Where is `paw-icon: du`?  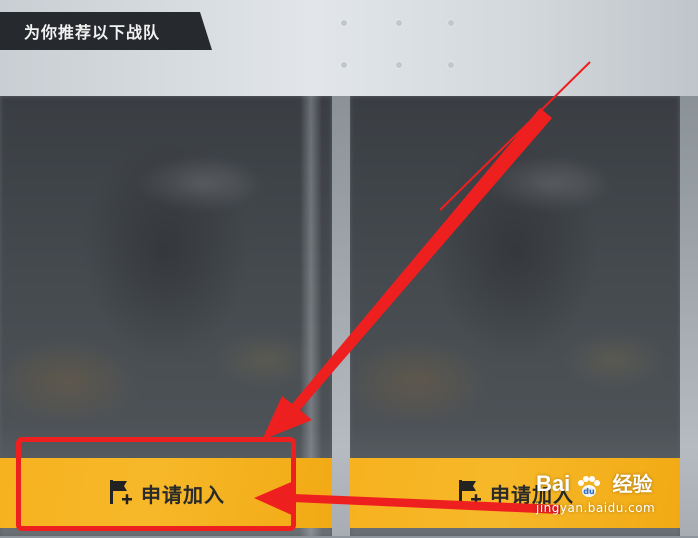
paw-icon: du is located at coordinates (589, 486).